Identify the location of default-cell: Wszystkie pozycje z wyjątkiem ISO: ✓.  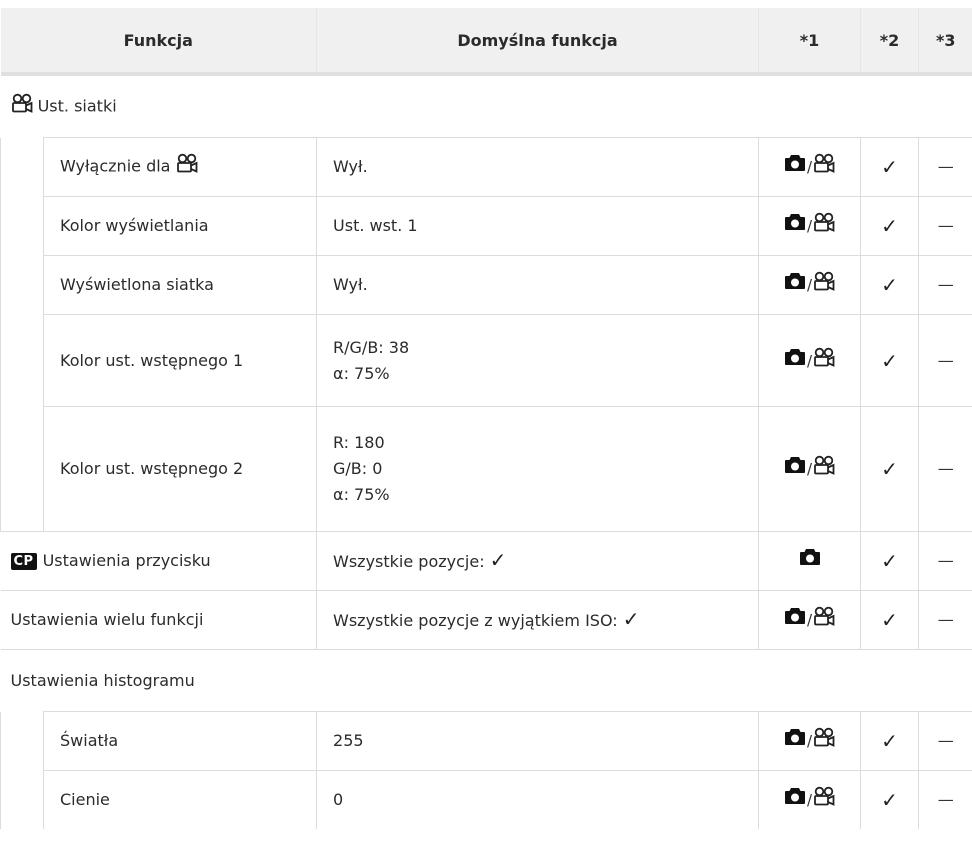
(537, 620).